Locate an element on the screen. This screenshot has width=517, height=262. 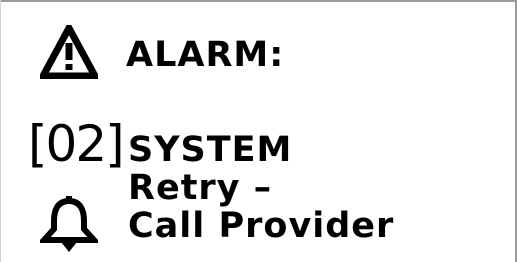
alarm-message-line-1: Retry – is located at coordinates (200, 188).